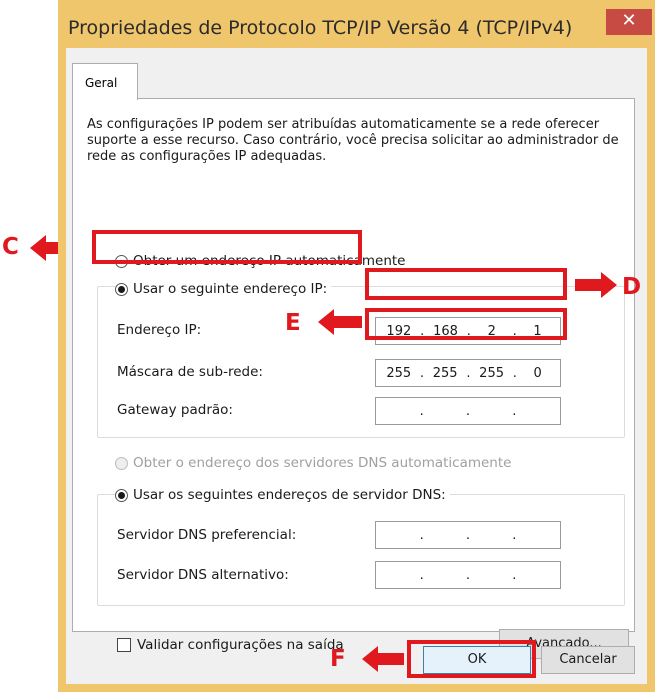 This screenshot has height=692, width=655. I want to click on annotation-arrow-f-icon, so click(383, 659).